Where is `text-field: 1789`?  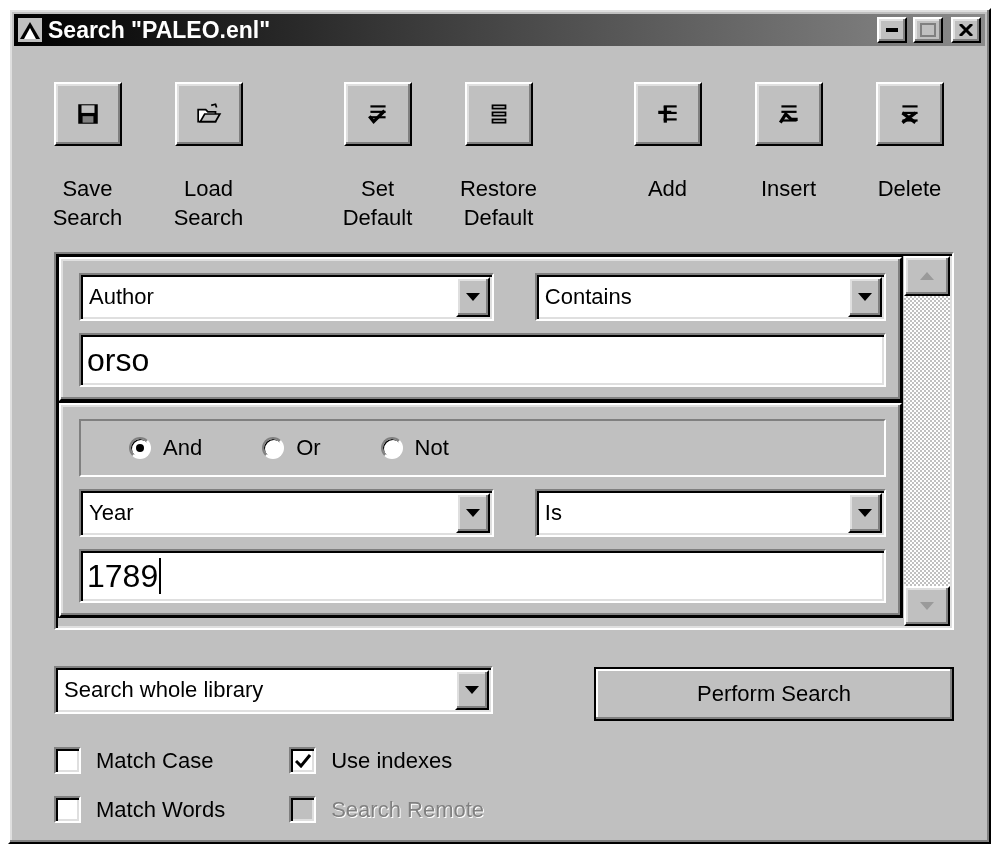 text-field: 1789 is located at coordinates (482, 576).